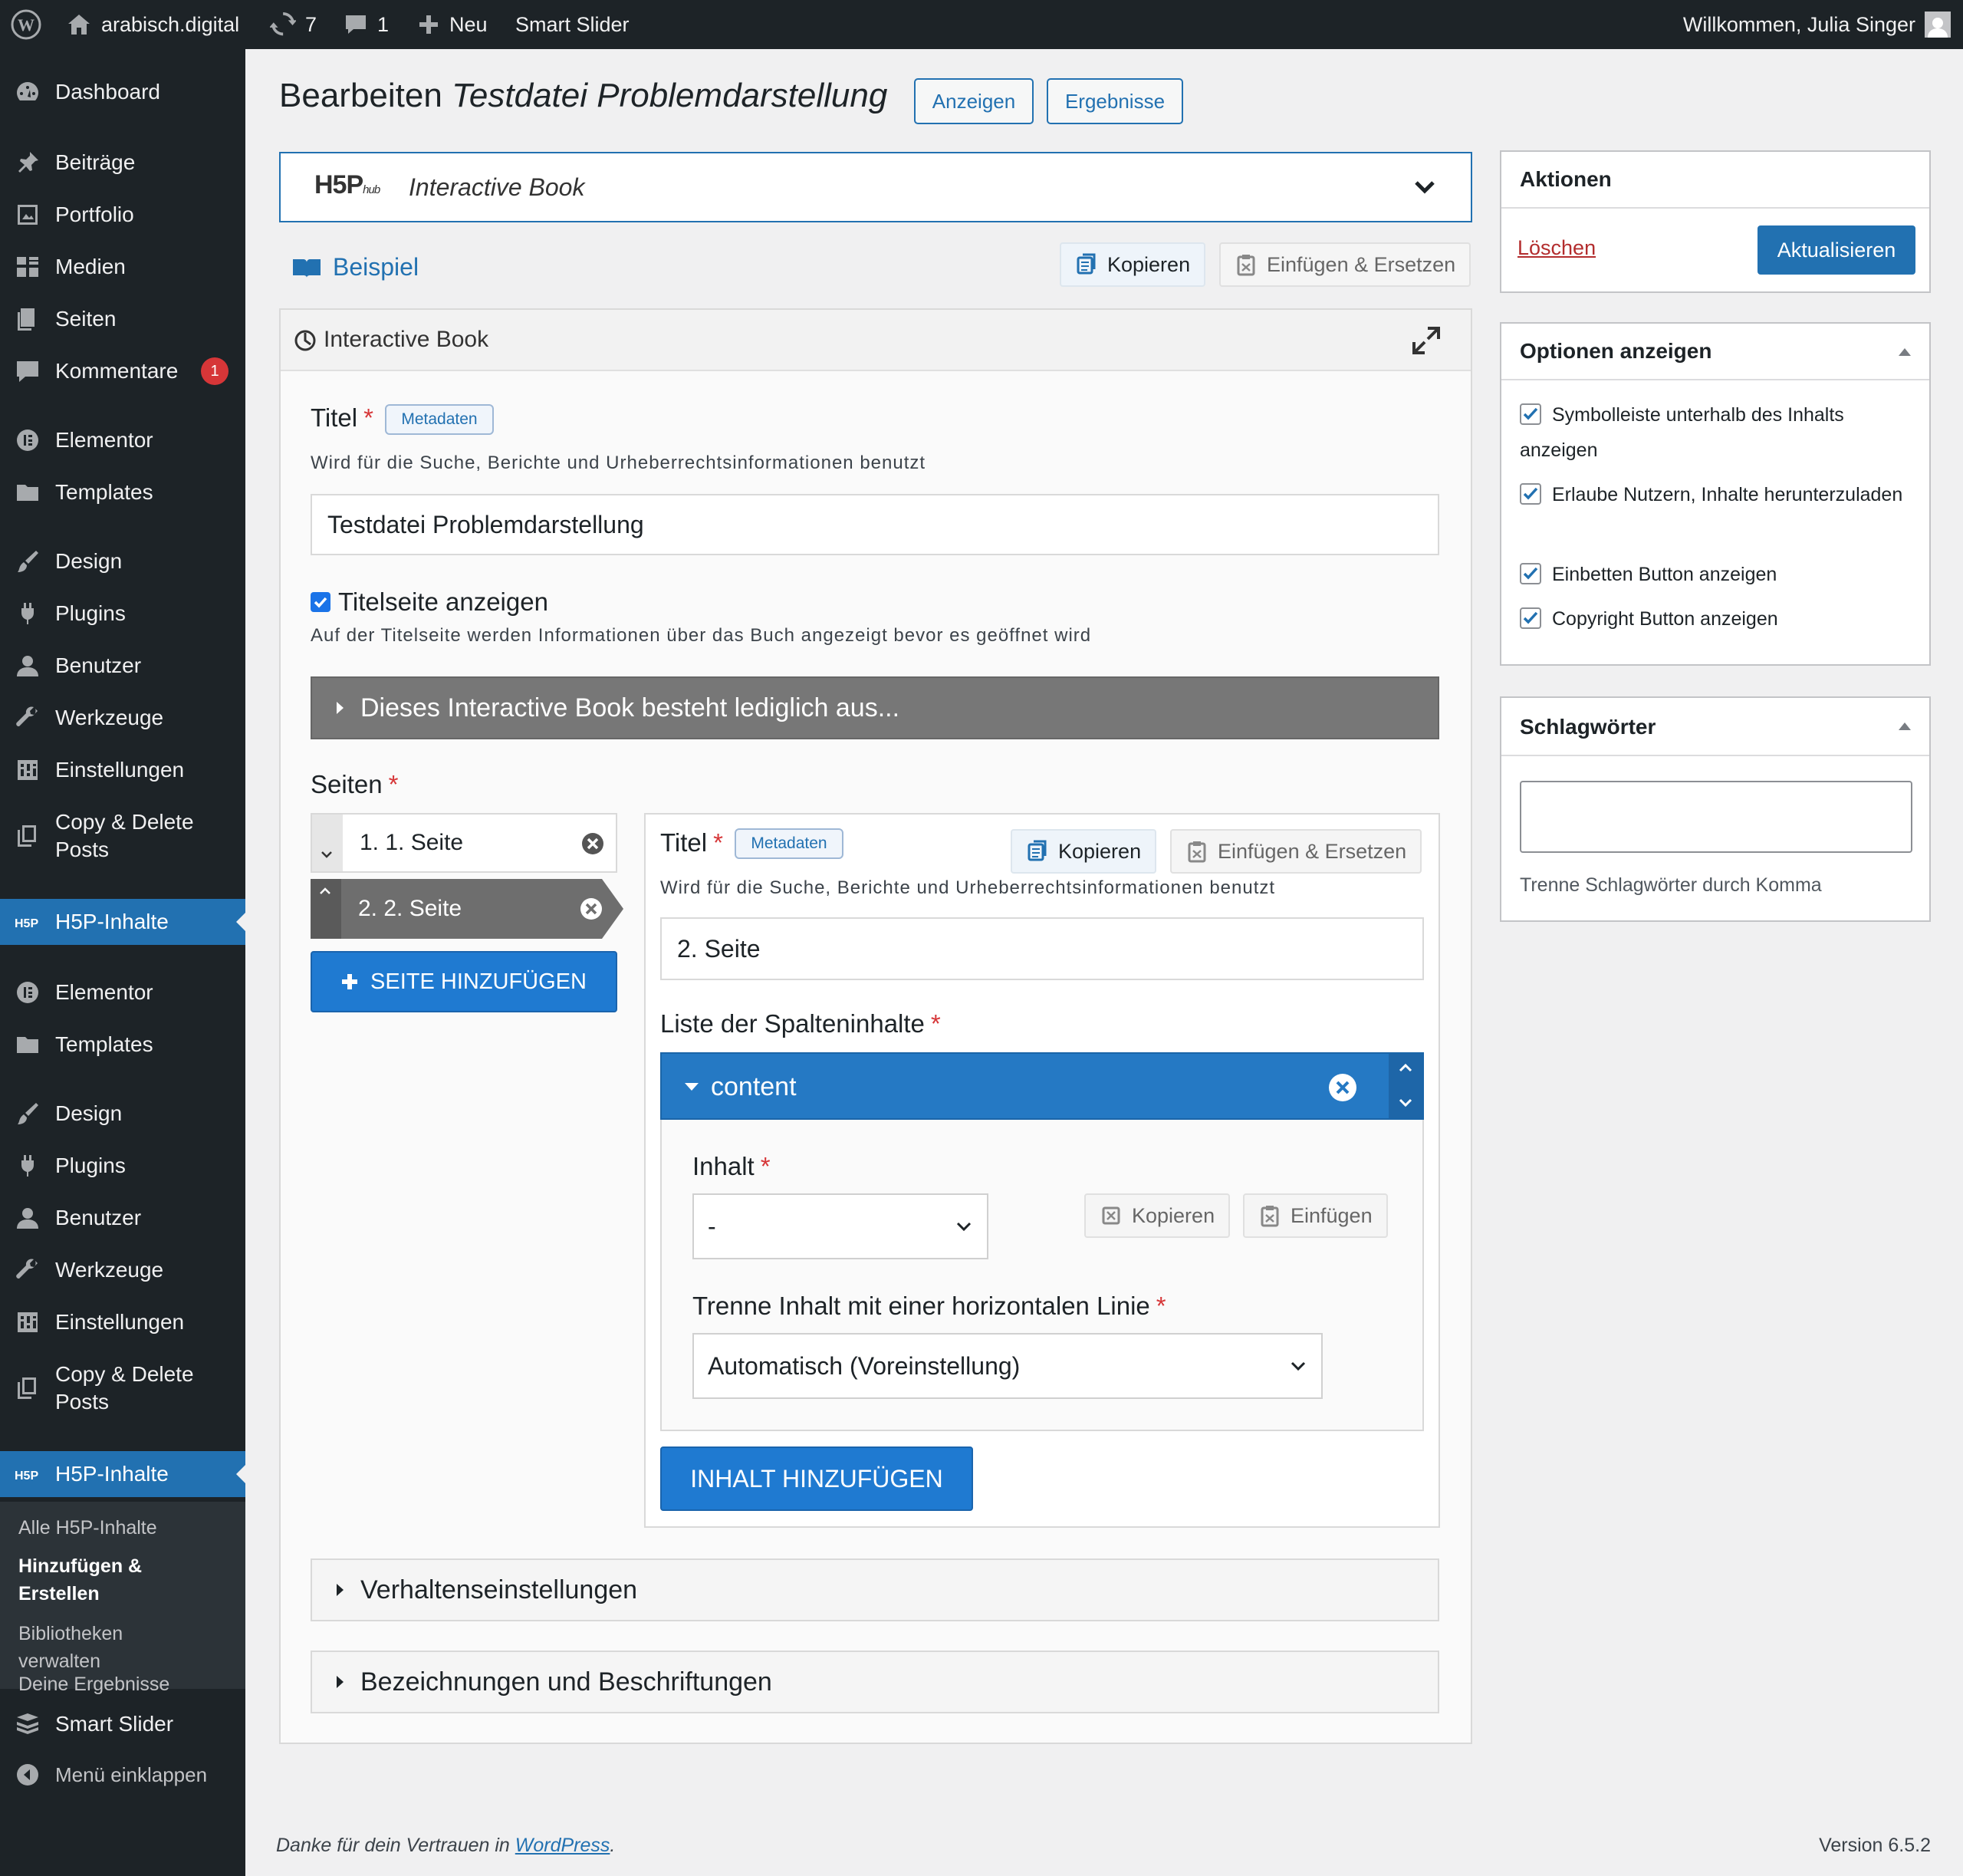 The image size is (1963, 1876). What do you see at coordinates (429, 602) in the screenshot?
I see `cover-page-checkbox: Titelseite anzeigen` at bounding box center [429, 602].